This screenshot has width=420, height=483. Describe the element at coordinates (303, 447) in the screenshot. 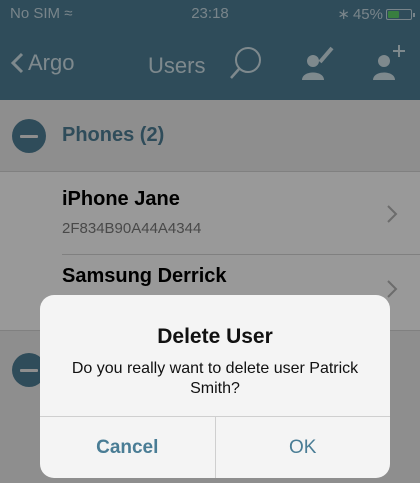

I see `ok-button: OK` at that location.